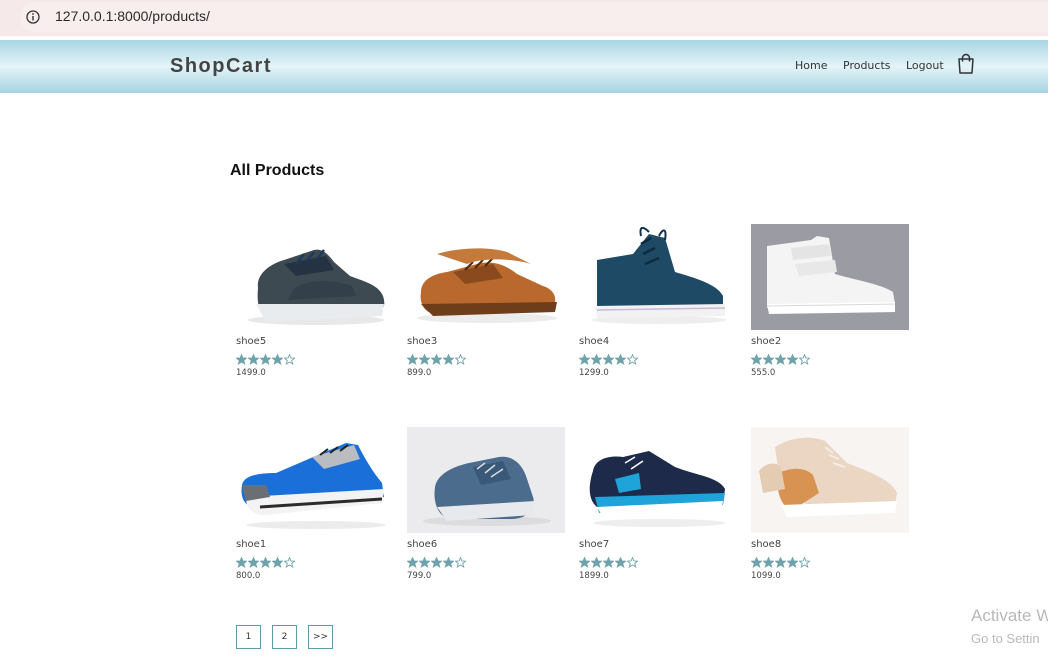 This screenshot has height=666, width=1048. I want to click on brand-logo: ShopCart, so click(221, 66).